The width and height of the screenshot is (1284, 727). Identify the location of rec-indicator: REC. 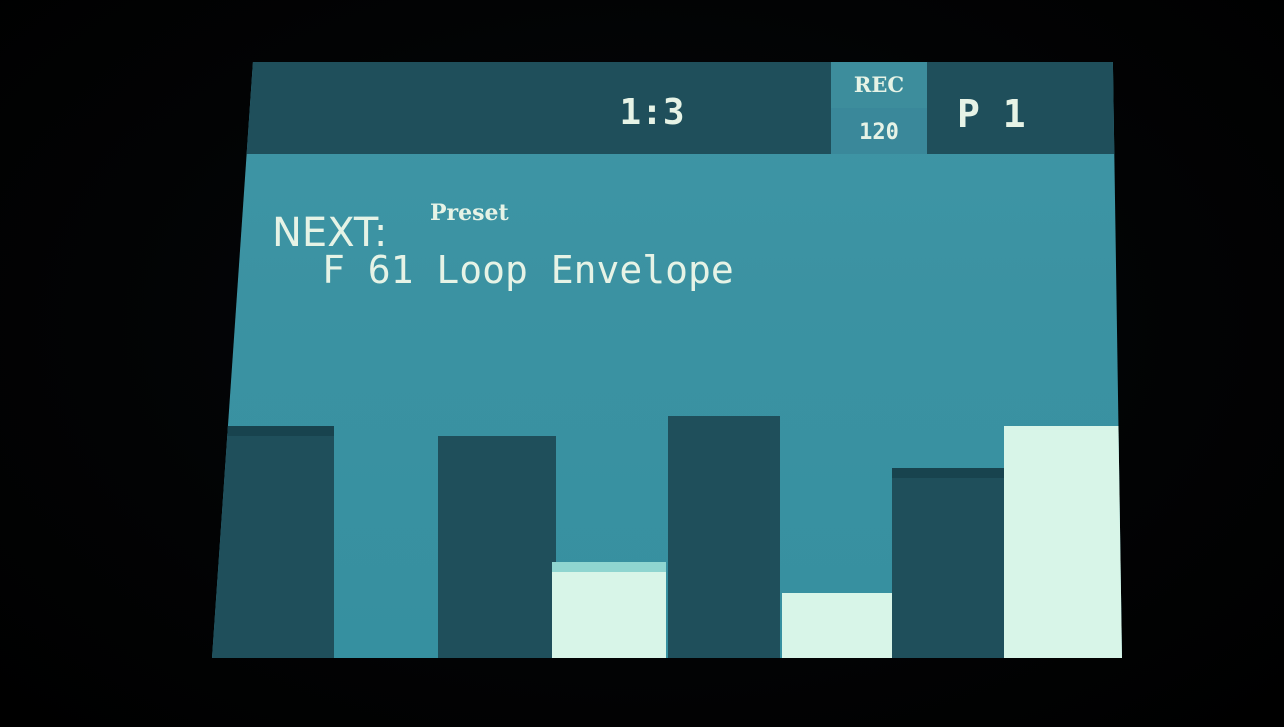
(879, 85).